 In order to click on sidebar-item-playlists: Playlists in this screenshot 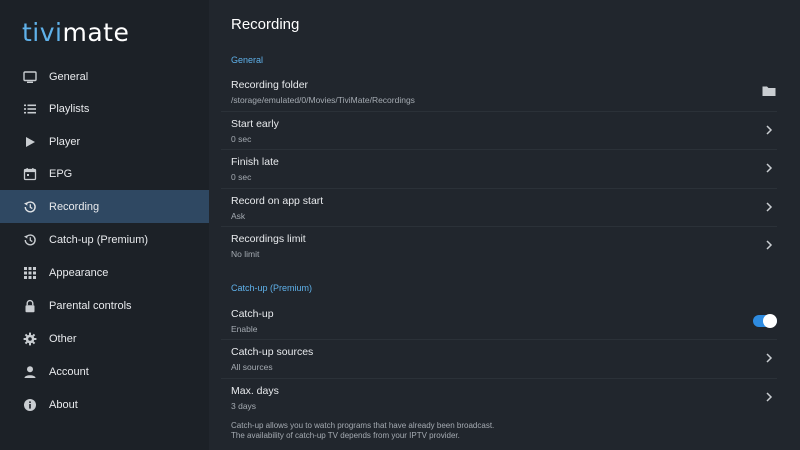, I will do `click(104, 108)`.